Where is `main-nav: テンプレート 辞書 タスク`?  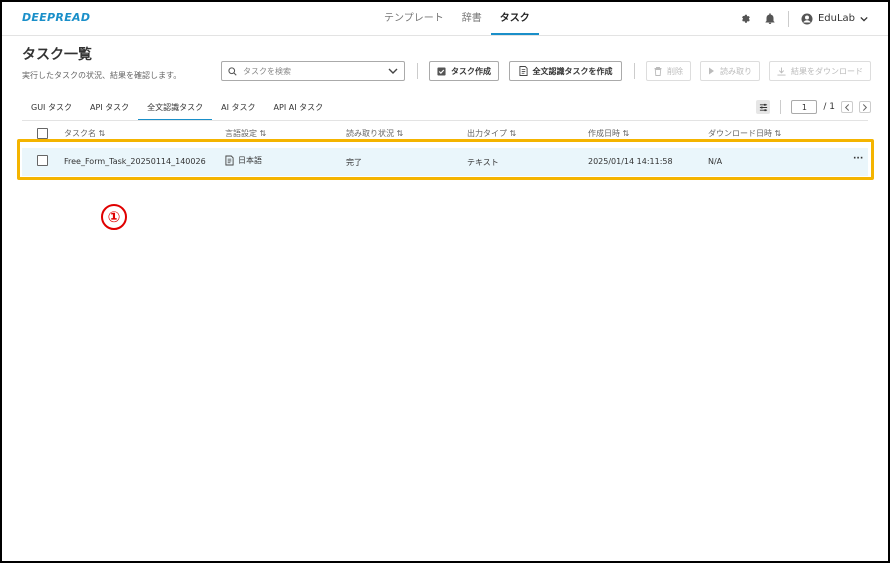 main-nav: テンプレート 辞書 タスク is located at coordinates (457, 18).